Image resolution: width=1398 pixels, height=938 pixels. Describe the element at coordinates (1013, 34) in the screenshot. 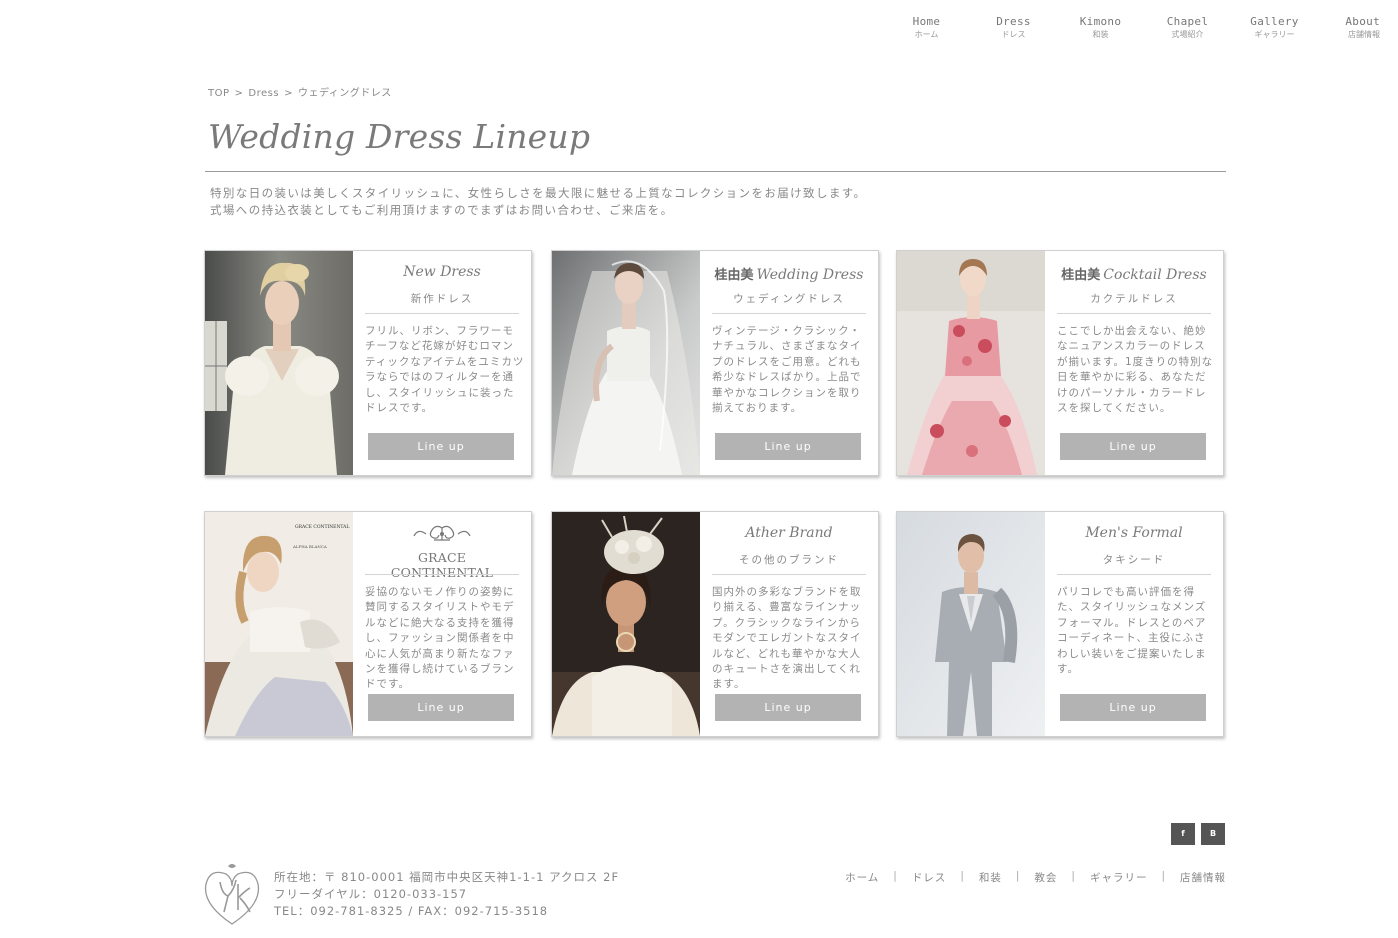

I see `nav-dress-sublabel: ドレス` at that location.